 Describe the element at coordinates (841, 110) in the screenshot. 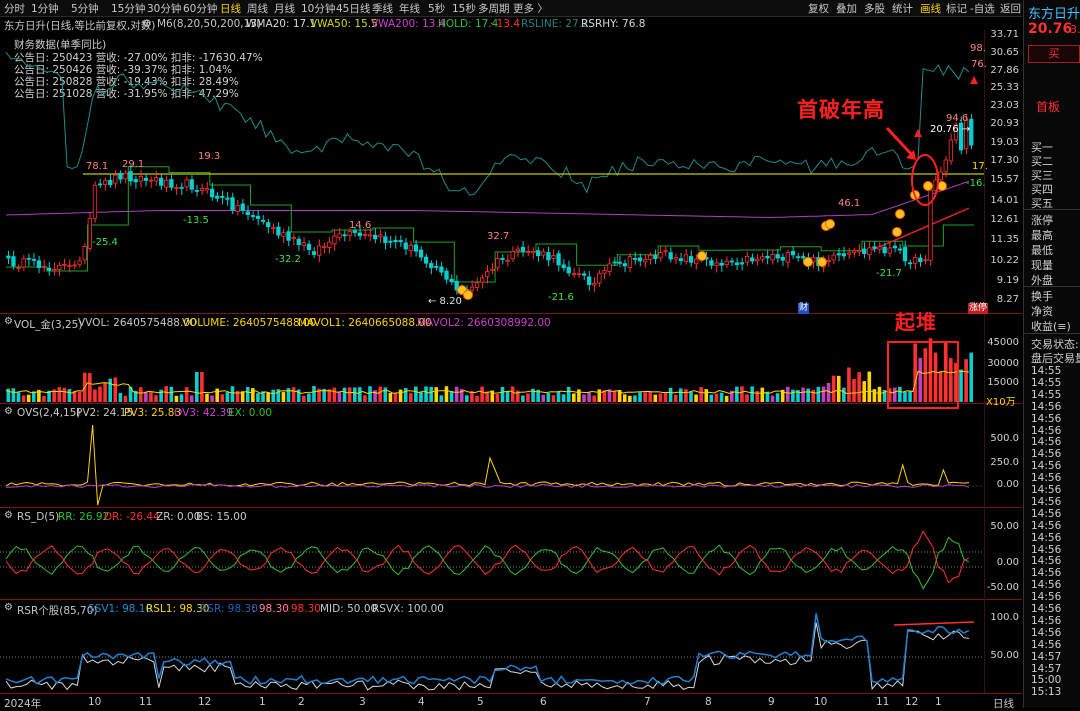

I see `first-break-annotation: 首破年高` at that location.